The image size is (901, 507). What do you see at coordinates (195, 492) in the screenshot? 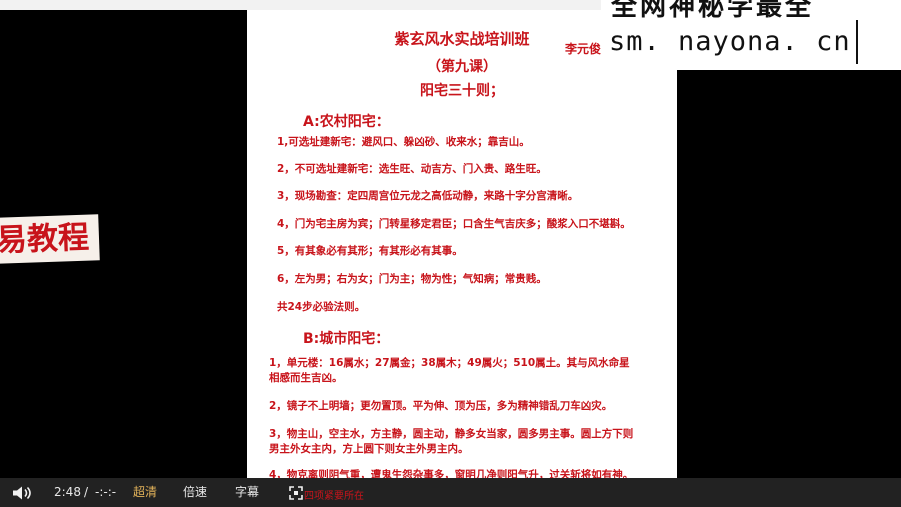
I see `speed-button: 倍速` at bounding box center [195, 492].